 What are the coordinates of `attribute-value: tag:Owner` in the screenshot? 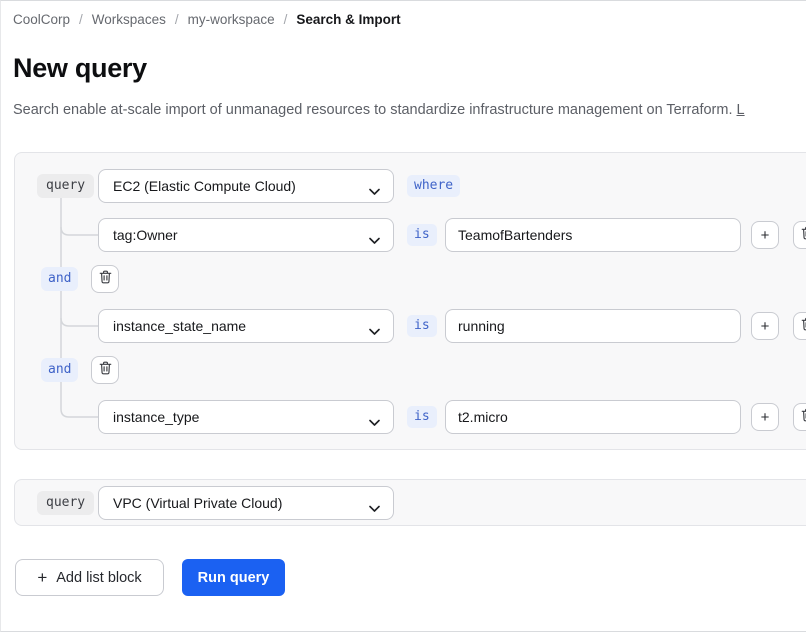 It's located at (145, 235).